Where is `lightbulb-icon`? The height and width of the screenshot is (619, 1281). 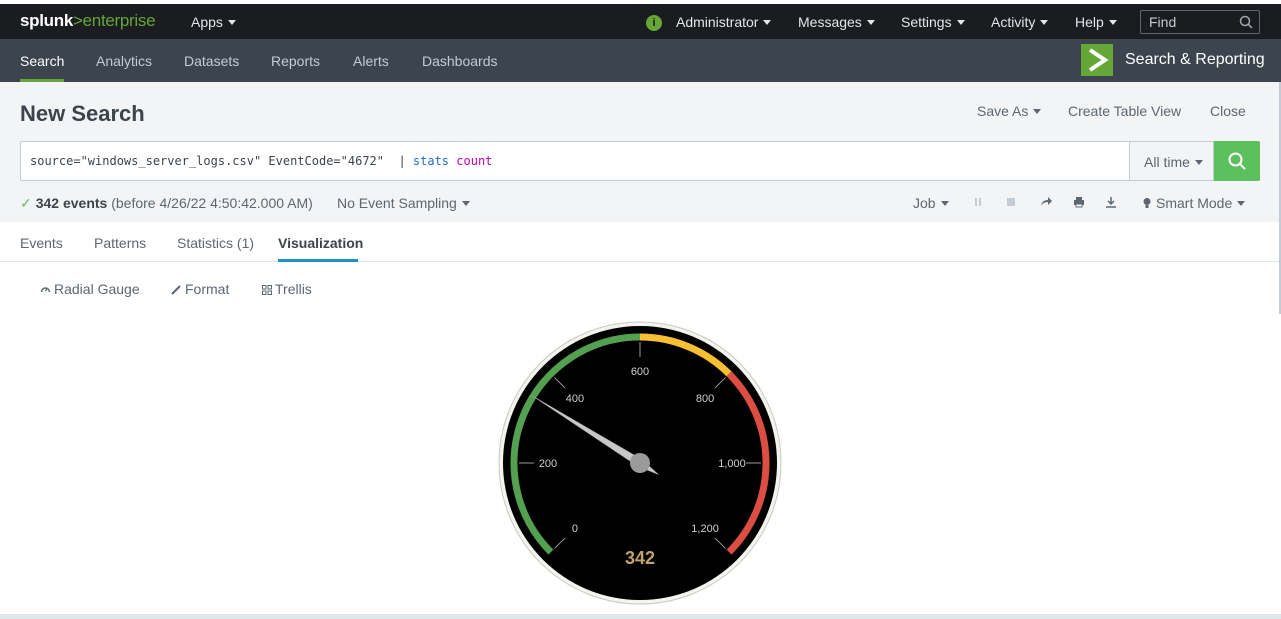 lightbulb-icon is located at coordinates (1147, 203).